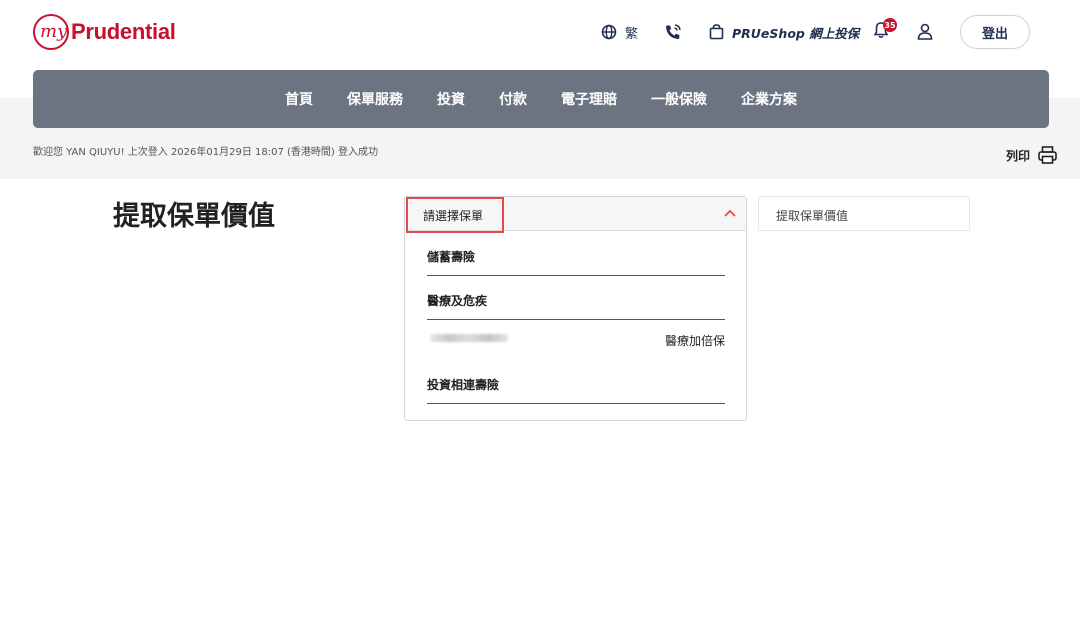  Describe the element at coordinates (194, 216) in the screenshot. I see `page-title: 提取保單價值` at that location.